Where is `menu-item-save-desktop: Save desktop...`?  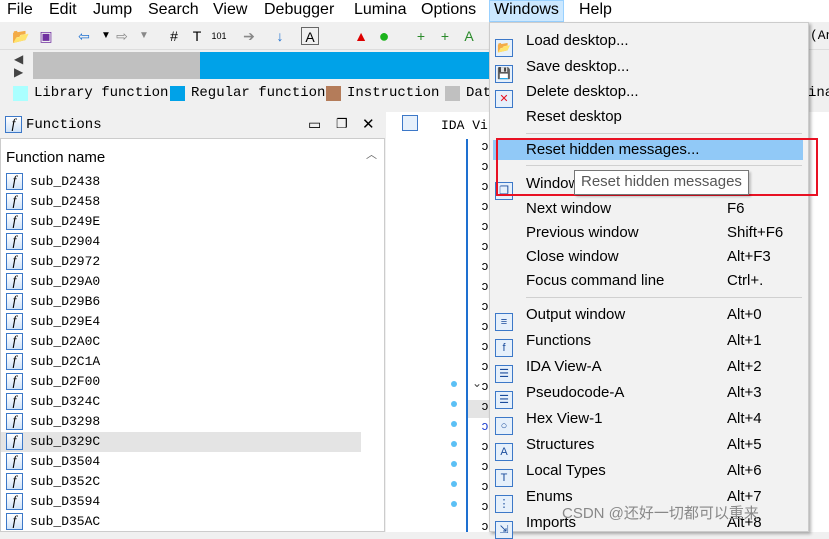 menu-item-save-desktop: Save desktop... is located at coordinates (577, 66).